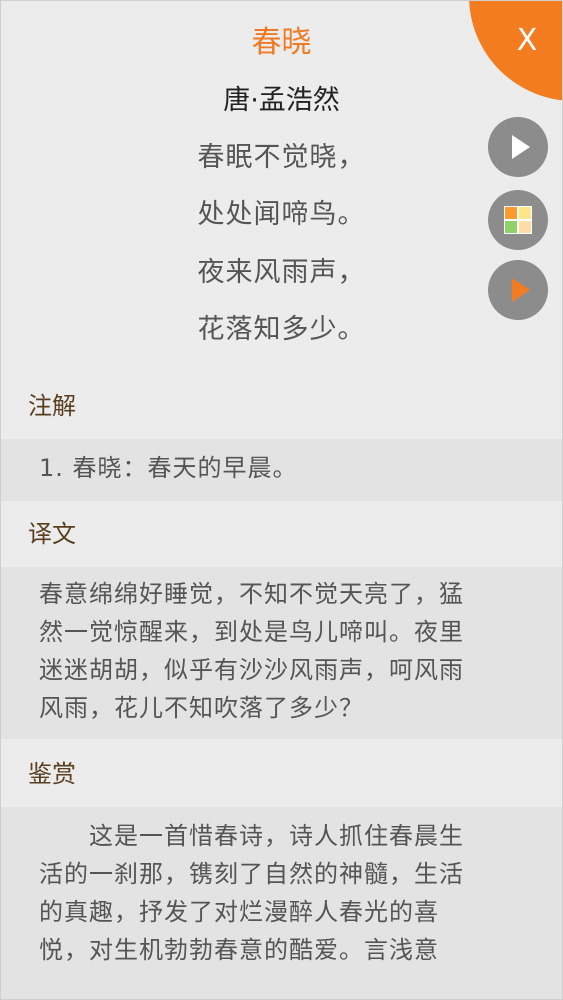 This screenshot has height=1000, width=563. I want to click on translation-line: 春意绵绵好睡觉，不知不觉天亮了，猛, so click(251, 594).